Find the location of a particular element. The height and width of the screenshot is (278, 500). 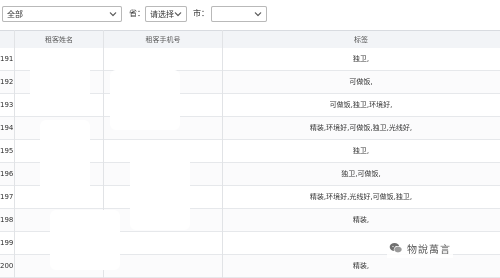

row-id: 198 is located at coordinates (7, 220).